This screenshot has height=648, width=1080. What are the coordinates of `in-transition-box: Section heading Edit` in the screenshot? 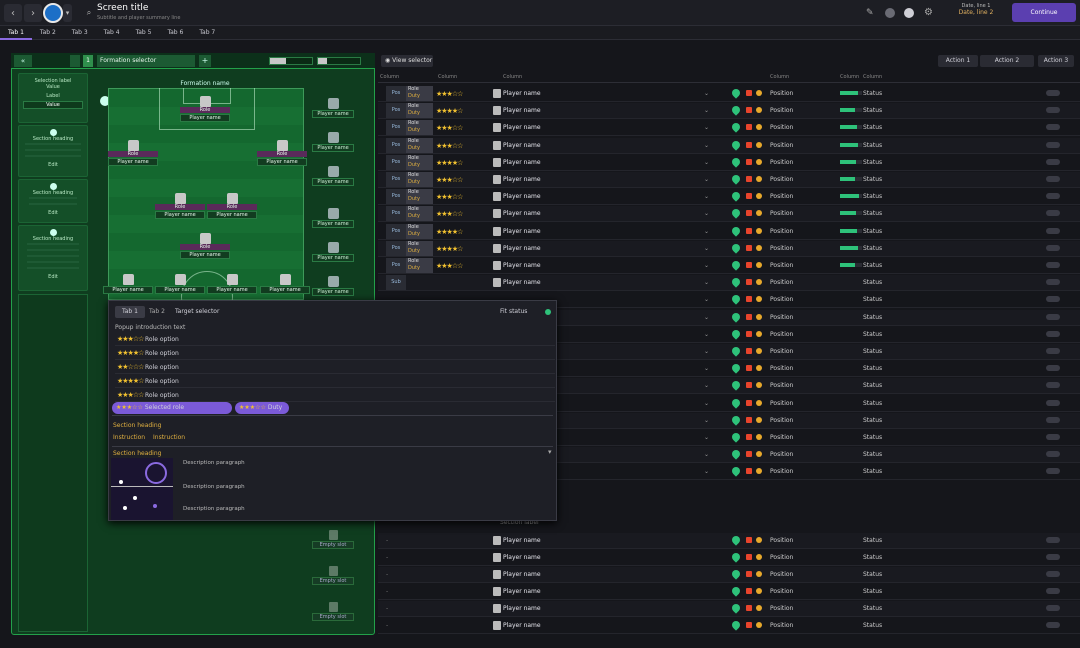 It's located at (53, 201).